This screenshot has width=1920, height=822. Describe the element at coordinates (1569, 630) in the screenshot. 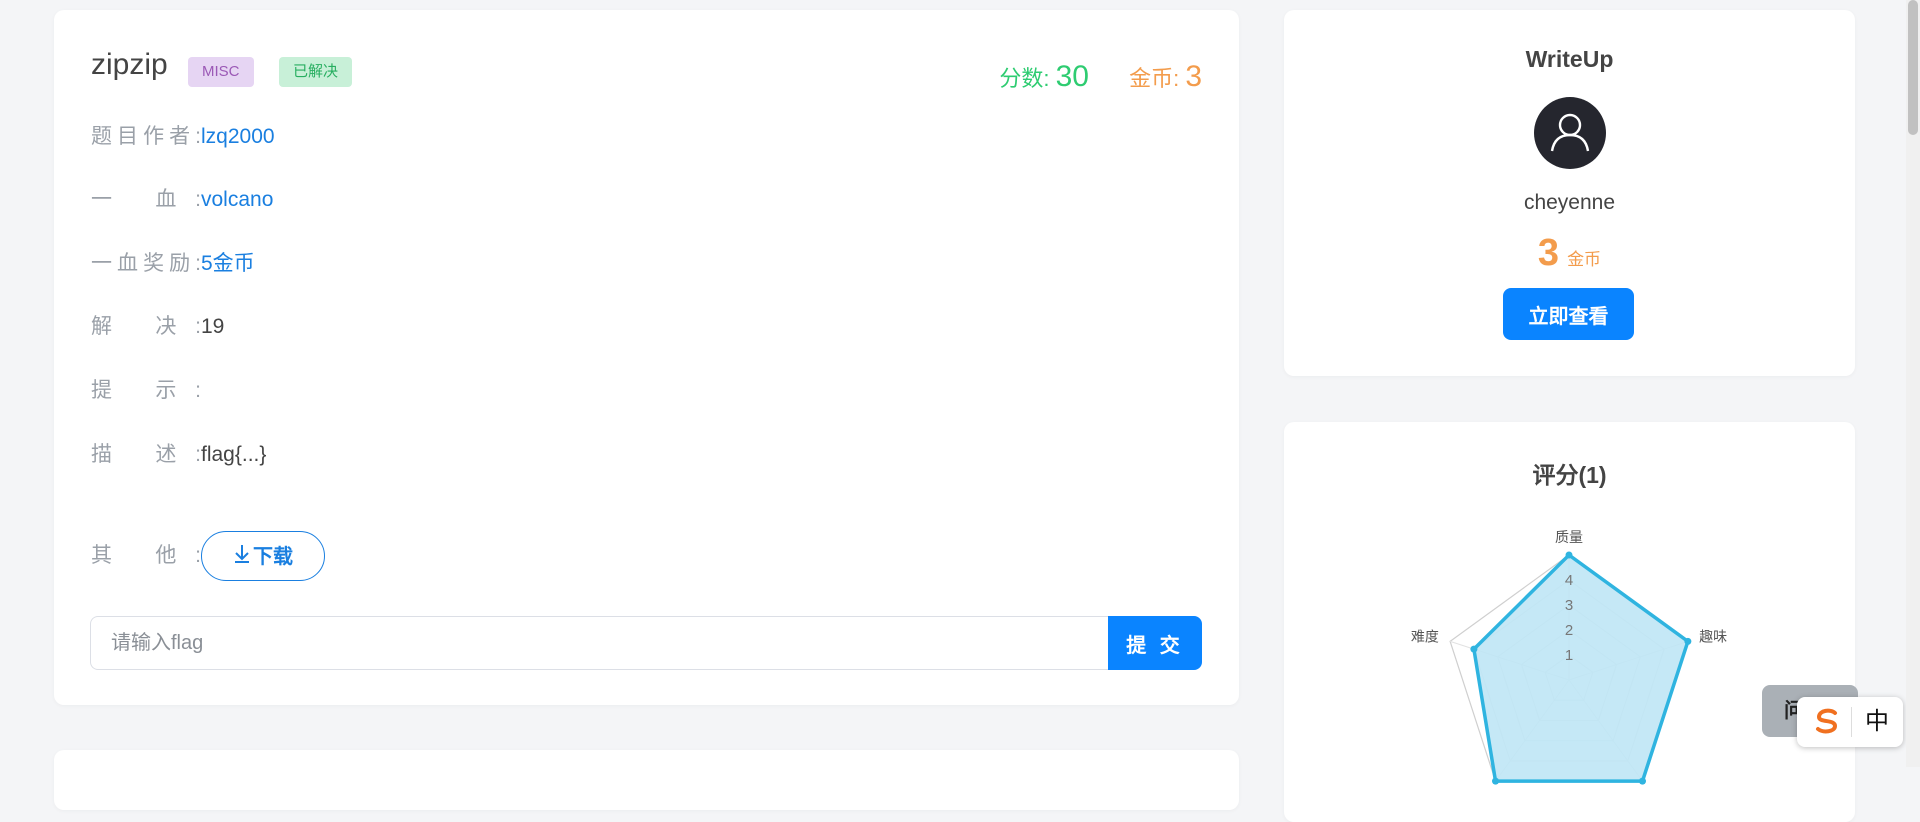

I see `radar-scale-label: 2` at that location.